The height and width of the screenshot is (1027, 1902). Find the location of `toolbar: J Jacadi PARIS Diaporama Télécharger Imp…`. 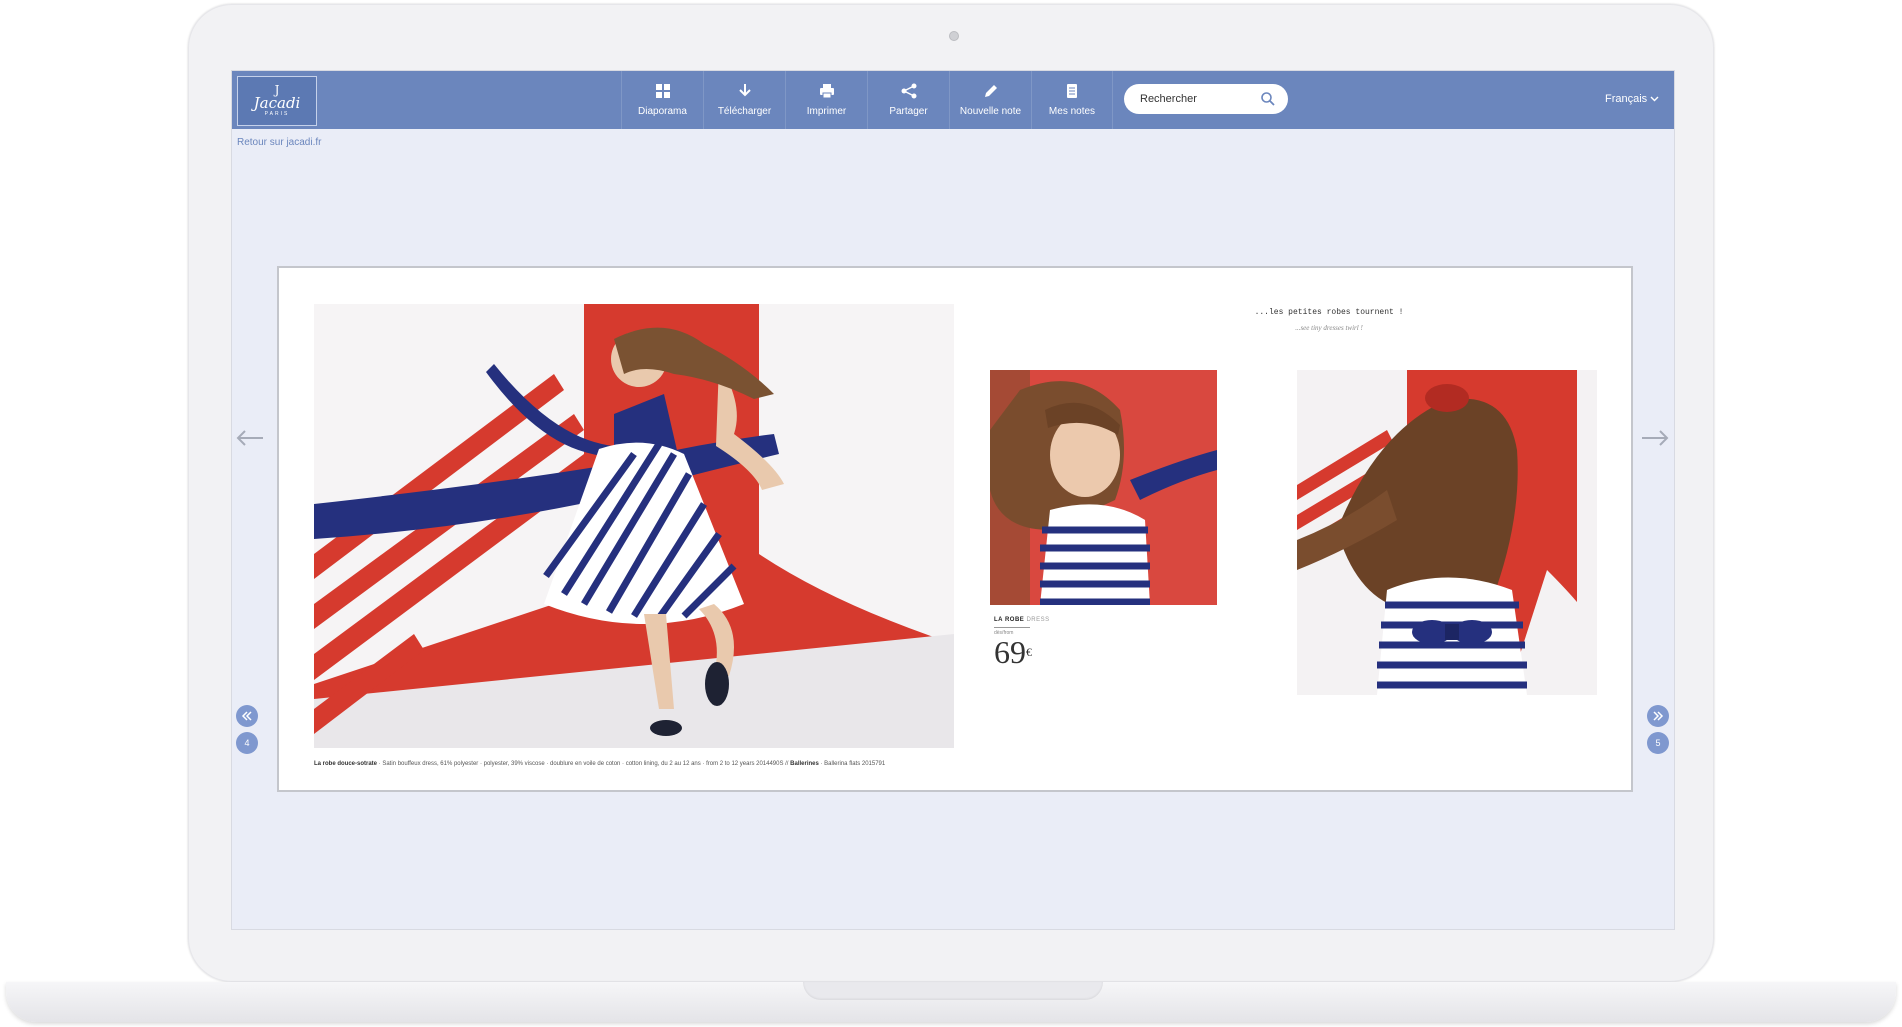

toolbar: J Jacadi PARIS Diaporama Télécharger Imp… is located at coordinates (953, 100).